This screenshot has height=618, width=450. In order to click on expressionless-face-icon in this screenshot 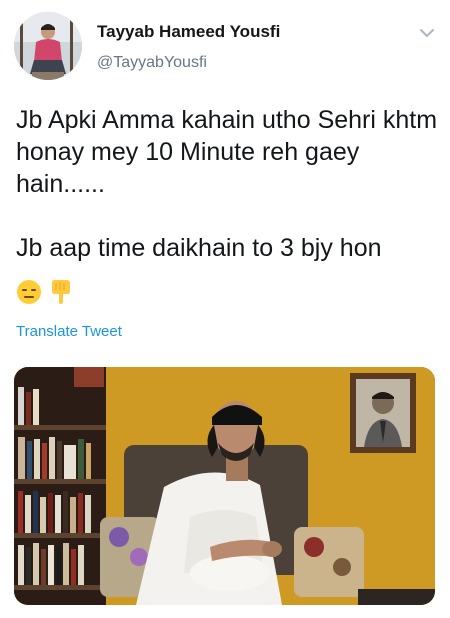, I will do `click(29, 292)`.